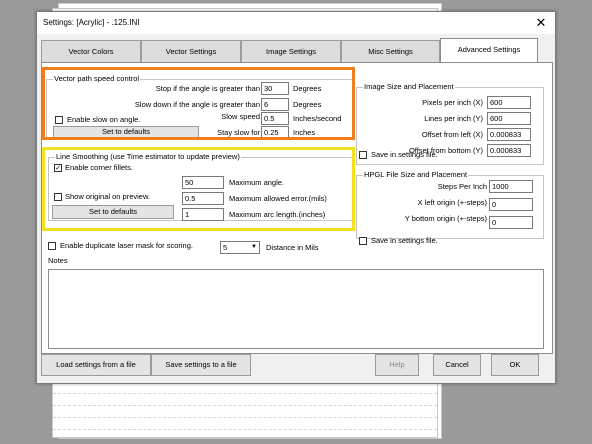 The height and width of the screenshot is (444, 592). Describe the element at coordinates (91, 22) in the screenshot. I see `window-title: Settings: [Acrylic] - .125.INI` at that location.